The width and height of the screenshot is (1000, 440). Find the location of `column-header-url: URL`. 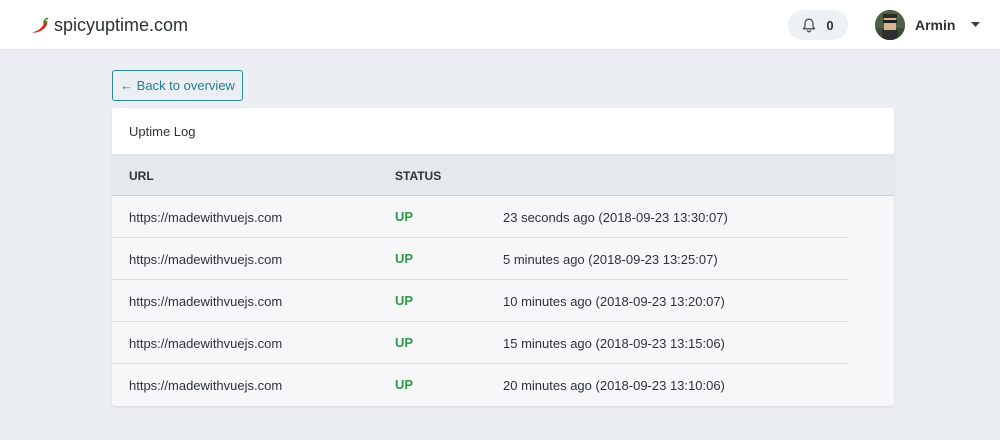

column-header-url: URL is located at coordinates (141, 176).